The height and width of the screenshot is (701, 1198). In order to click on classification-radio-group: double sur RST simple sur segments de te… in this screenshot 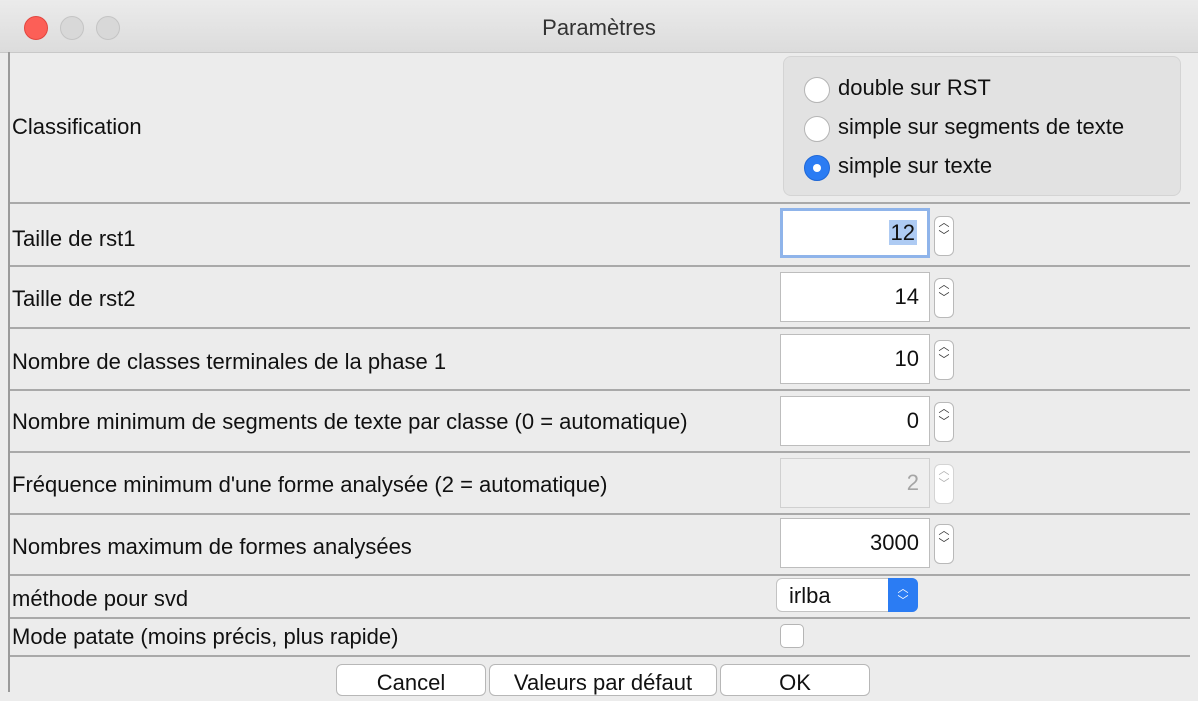, I will do `click(982, 126)`.